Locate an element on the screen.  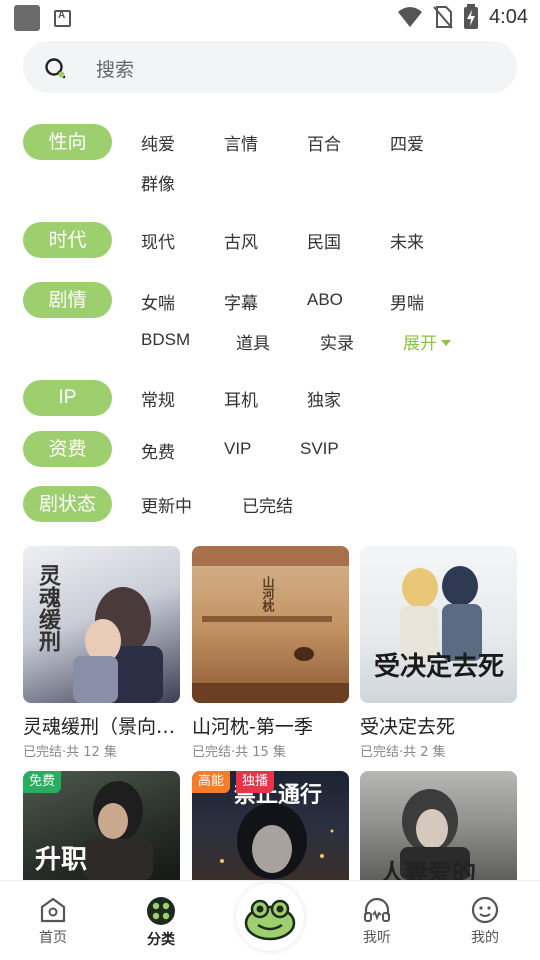
filter-option: 古风 is located at coordinates (241, 240).